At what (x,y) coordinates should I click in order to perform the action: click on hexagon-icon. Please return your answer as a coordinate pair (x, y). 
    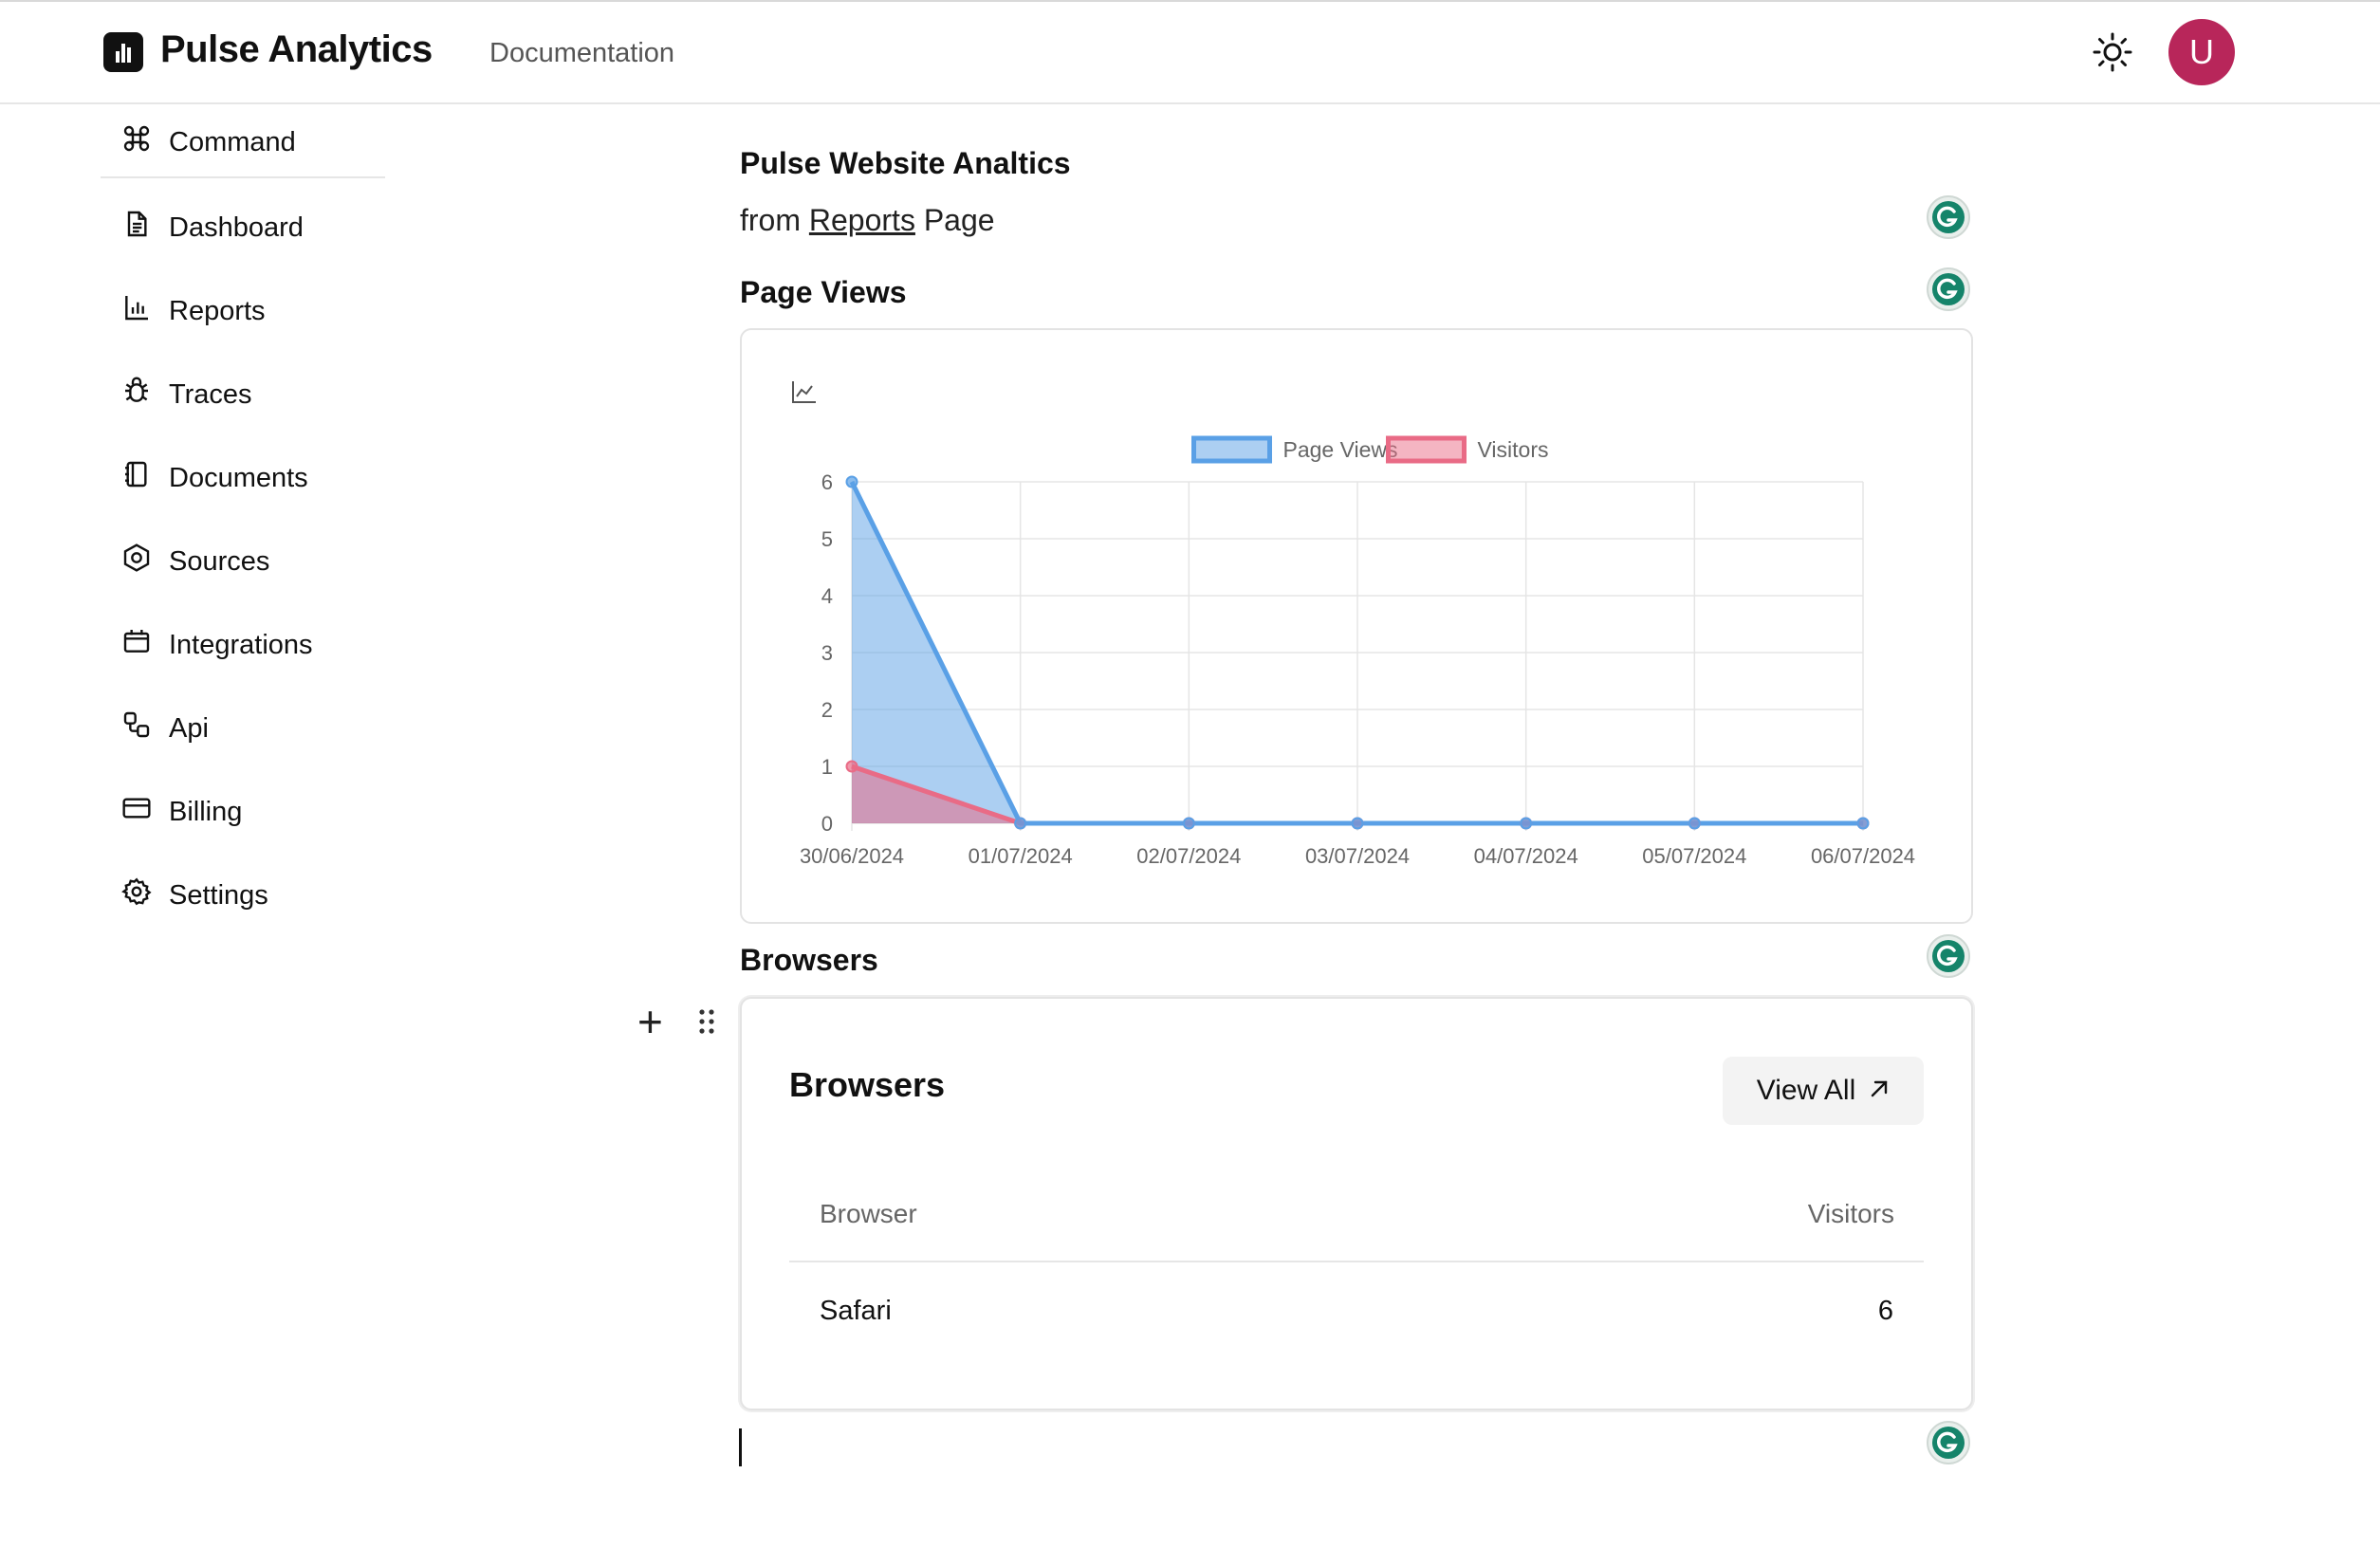
    Looking at the image, I should click on (136, 561).